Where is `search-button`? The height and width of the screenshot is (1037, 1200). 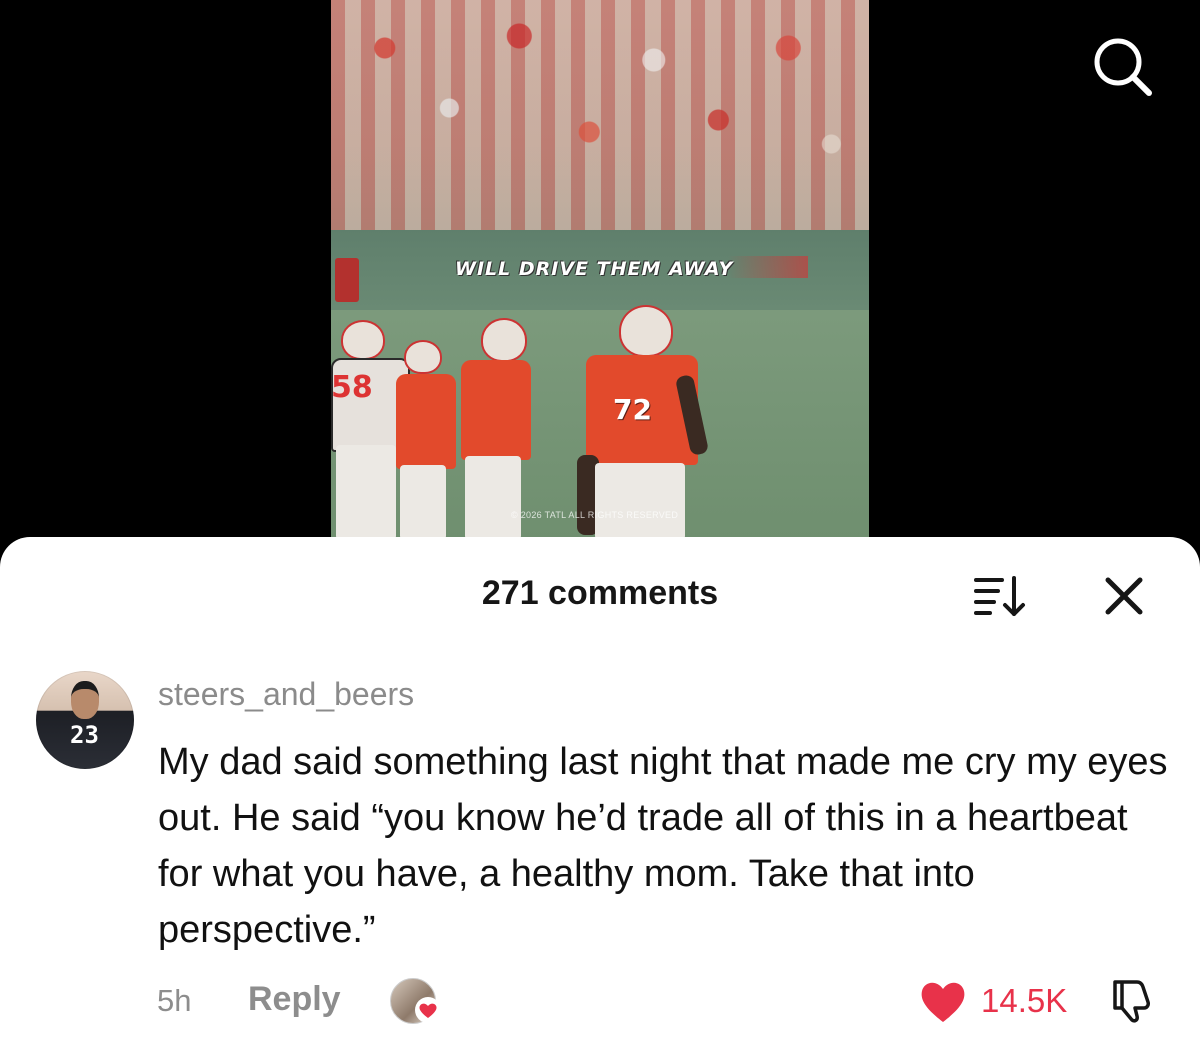
search-button is located at coordinates (1123, 67).